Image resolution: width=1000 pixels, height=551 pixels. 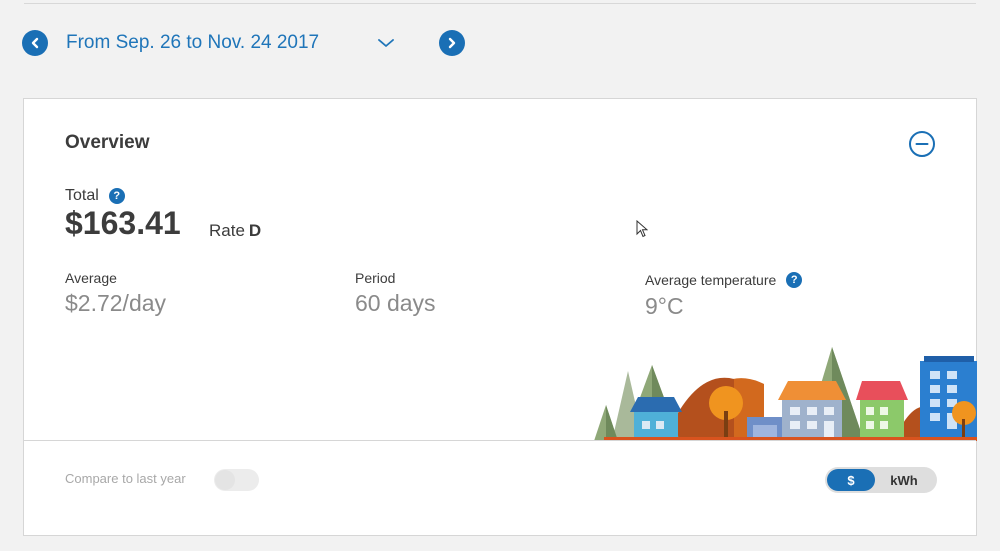 I want to click on toggle-knob, so click(x=225, y=480).